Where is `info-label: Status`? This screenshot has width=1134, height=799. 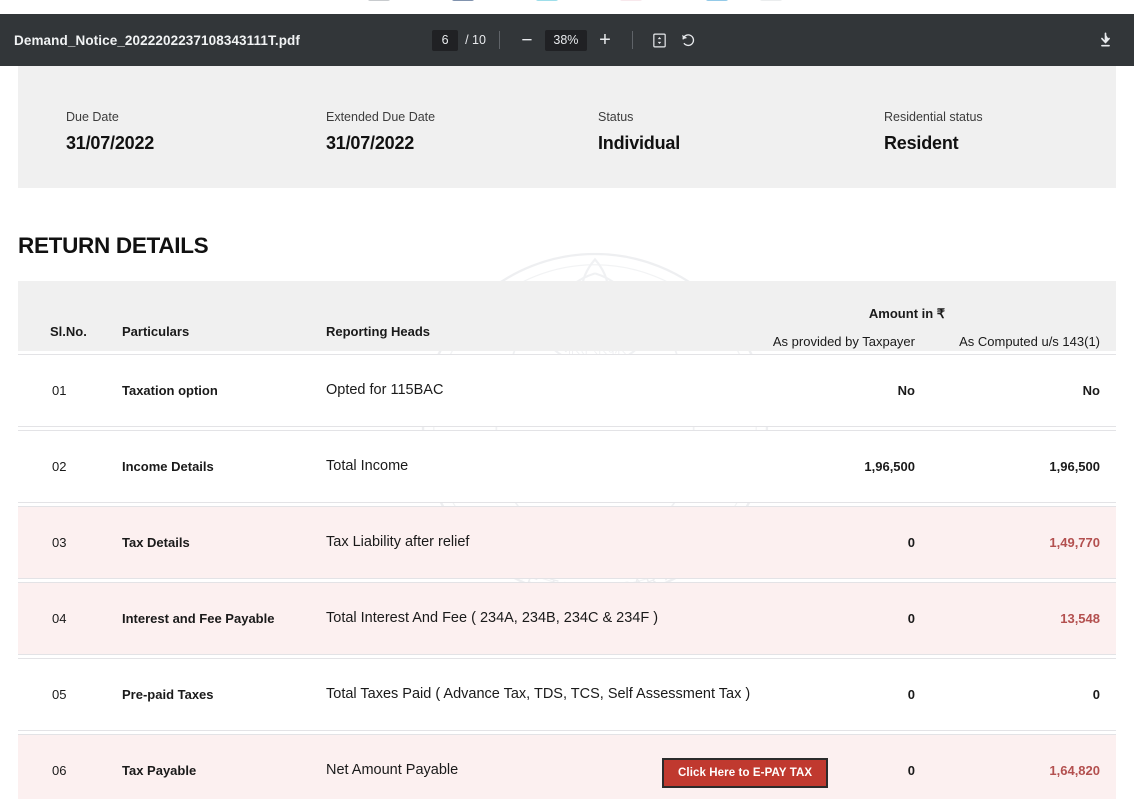 info-label: Status is located at coordinates (616, 117).